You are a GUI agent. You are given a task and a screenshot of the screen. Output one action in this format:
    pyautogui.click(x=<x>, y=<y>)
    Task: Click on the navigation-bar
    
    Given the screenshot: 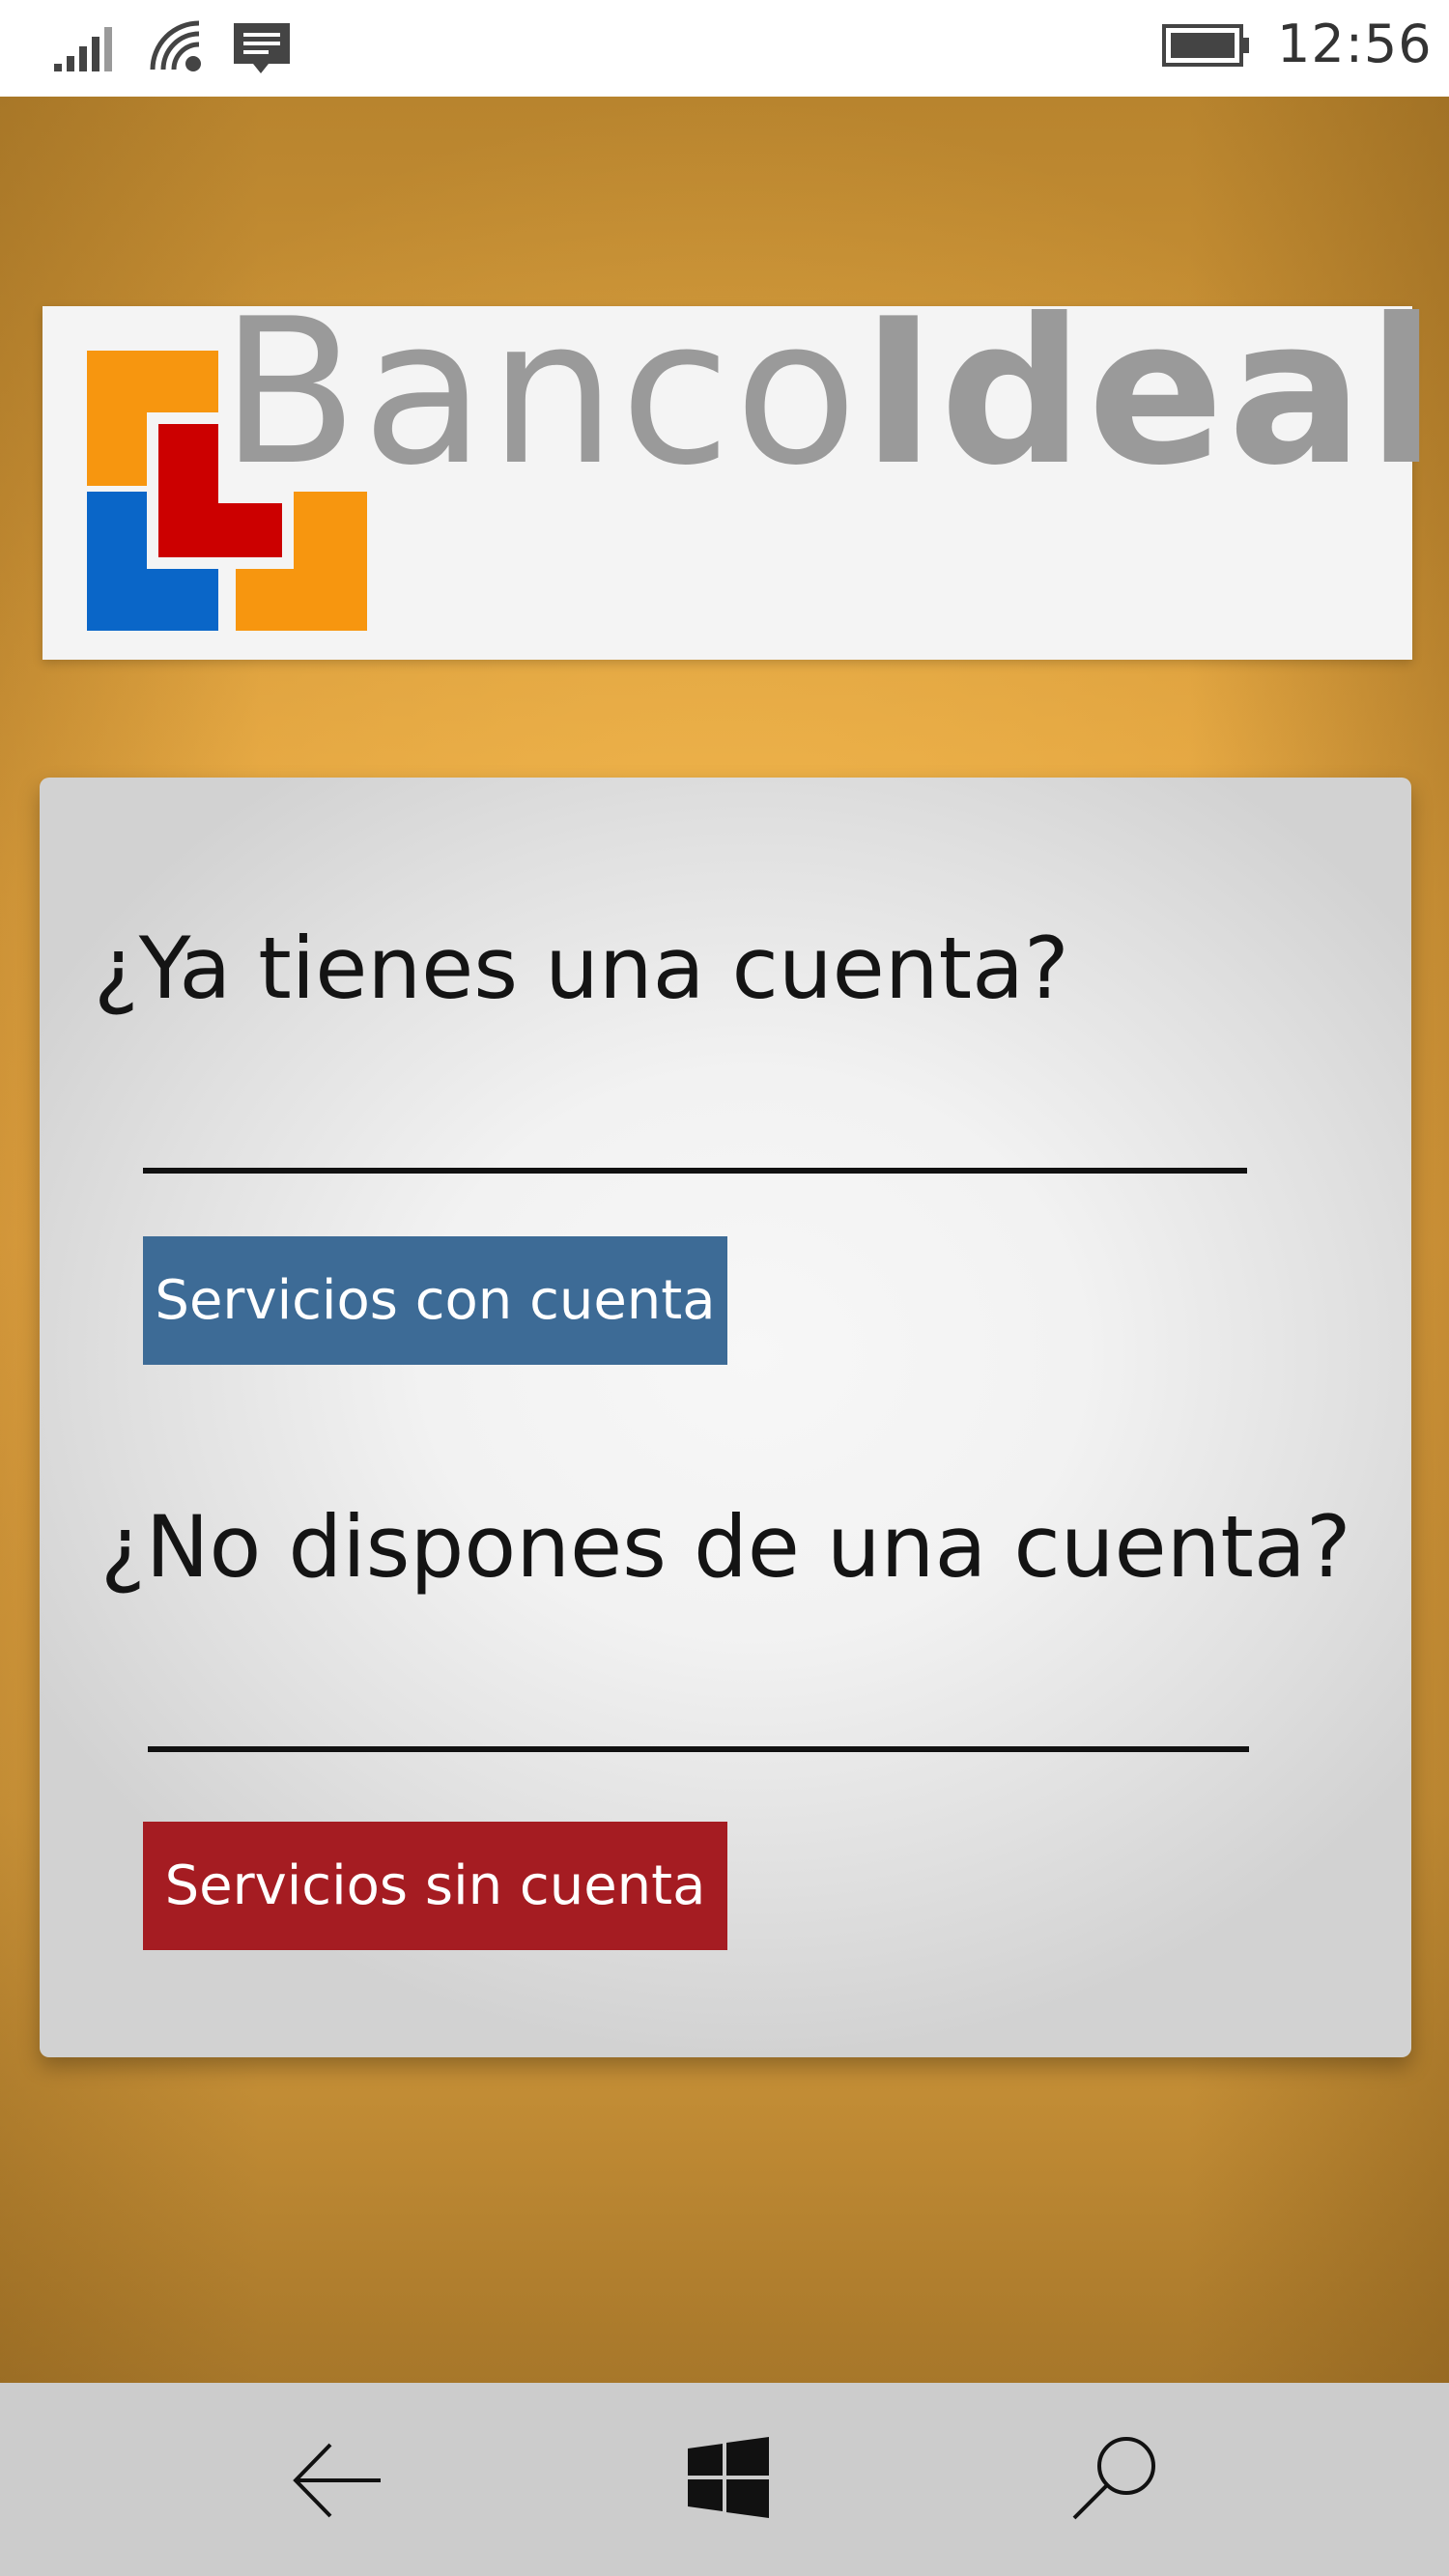 What is the action you would take?
    pyautogui.click(x=724, y=2479)
    